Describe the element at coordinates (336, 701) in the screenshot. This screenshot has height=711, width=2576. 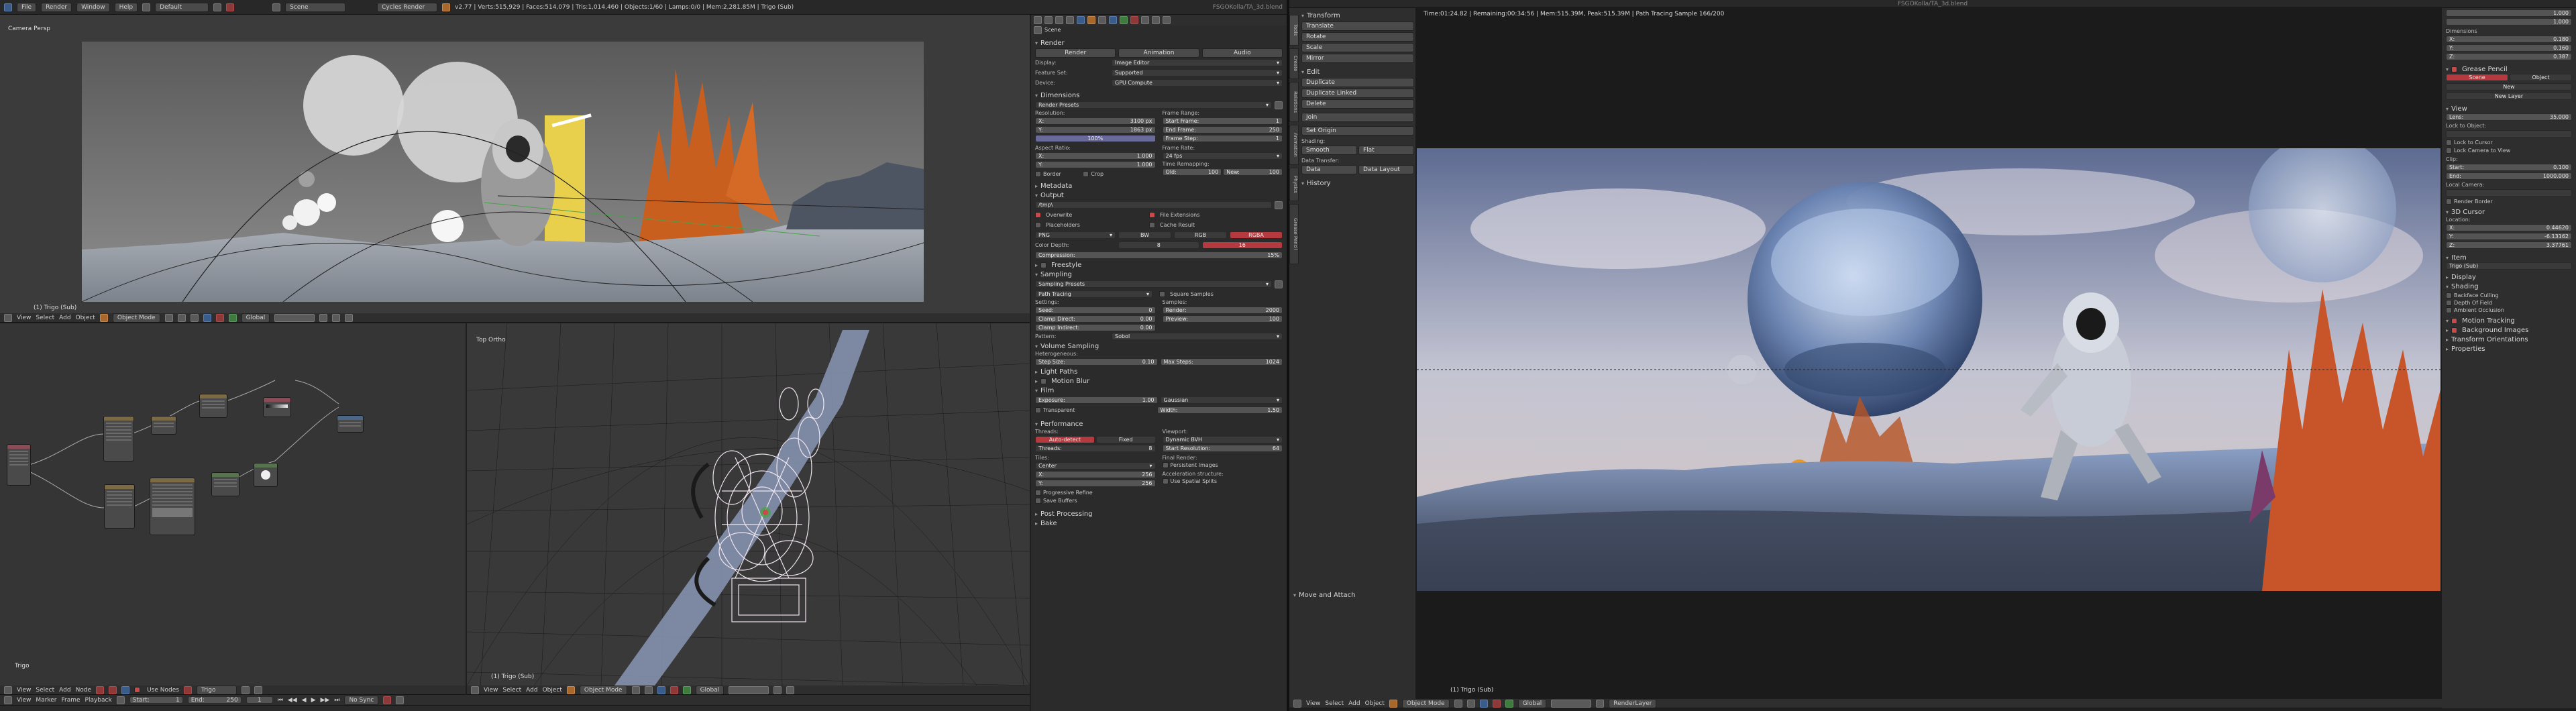
I see `jump-end-icon: ⏭` at that location.